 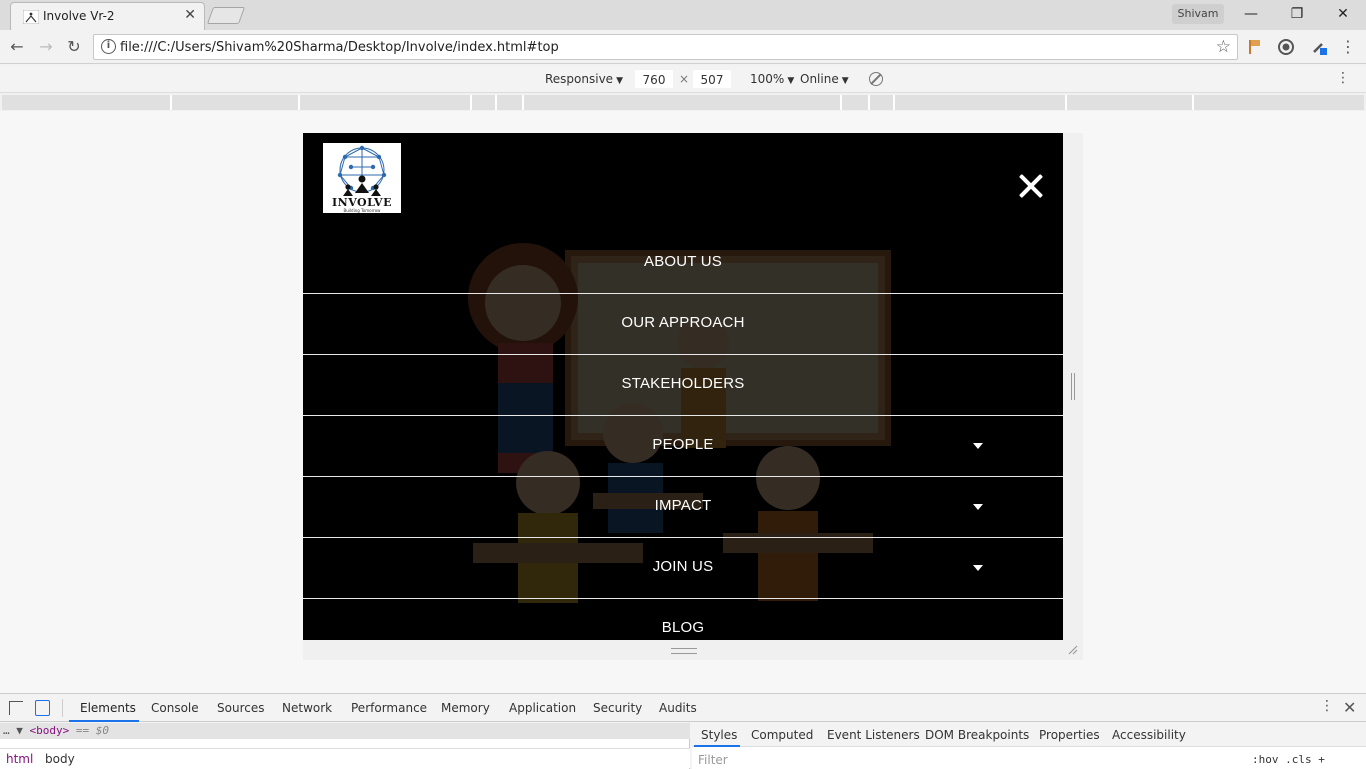 What do you see at coordinates (1073, 386) in the screenshot?
I see `resize-width-handle` at bounding box center [1073, 386].